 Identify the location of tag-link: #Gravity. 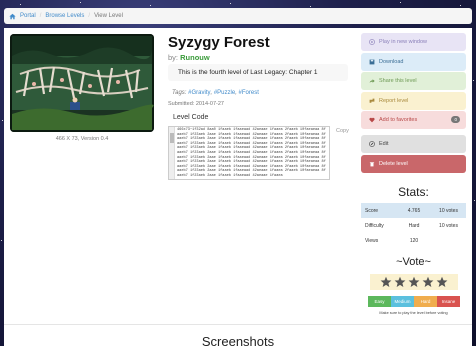
(199, 93).